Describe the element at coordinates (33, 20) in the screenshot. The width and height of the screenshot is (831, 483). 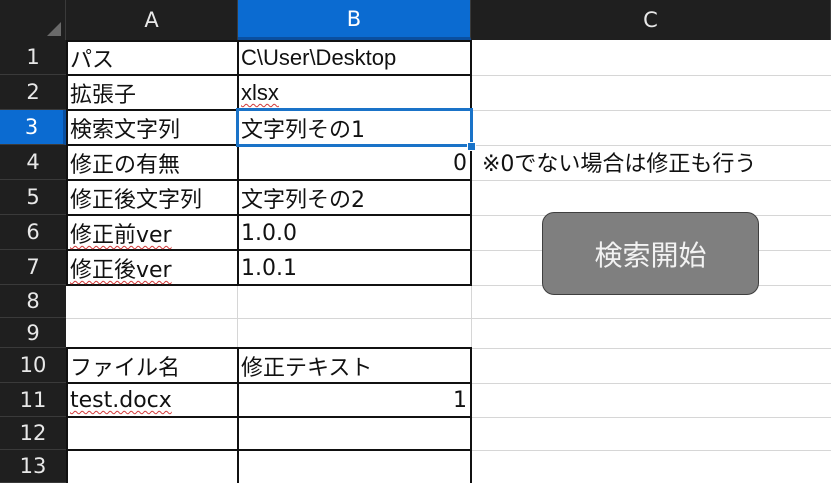
I see `select-all-corner` at that location.